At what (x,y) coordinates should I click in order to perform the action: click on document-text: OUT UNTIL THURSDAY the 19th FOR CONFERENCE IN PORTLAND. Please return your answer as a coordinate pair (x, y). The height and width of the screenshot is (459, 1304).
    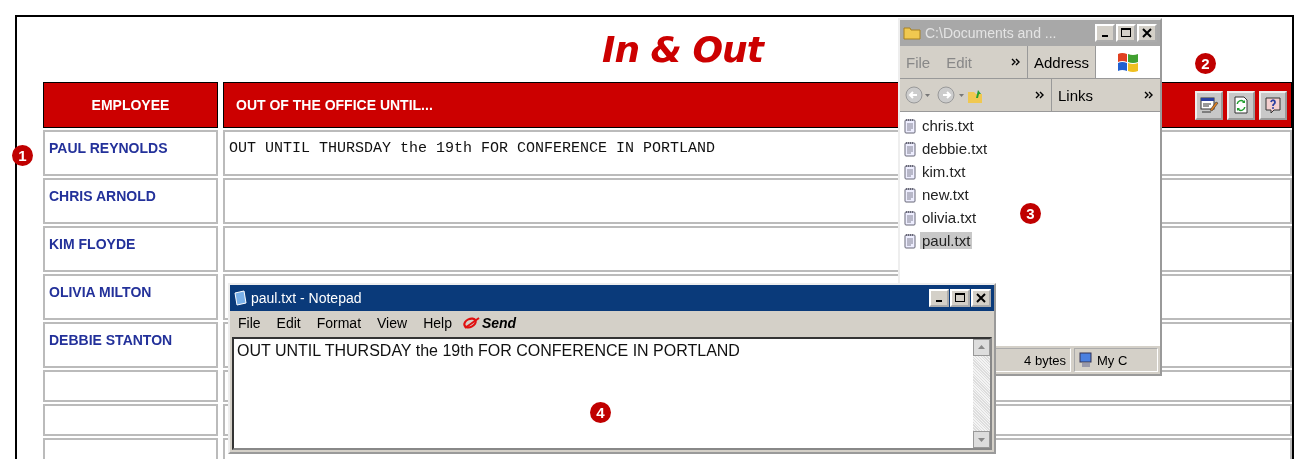
    Looking at the image, I should click on (488, 350).